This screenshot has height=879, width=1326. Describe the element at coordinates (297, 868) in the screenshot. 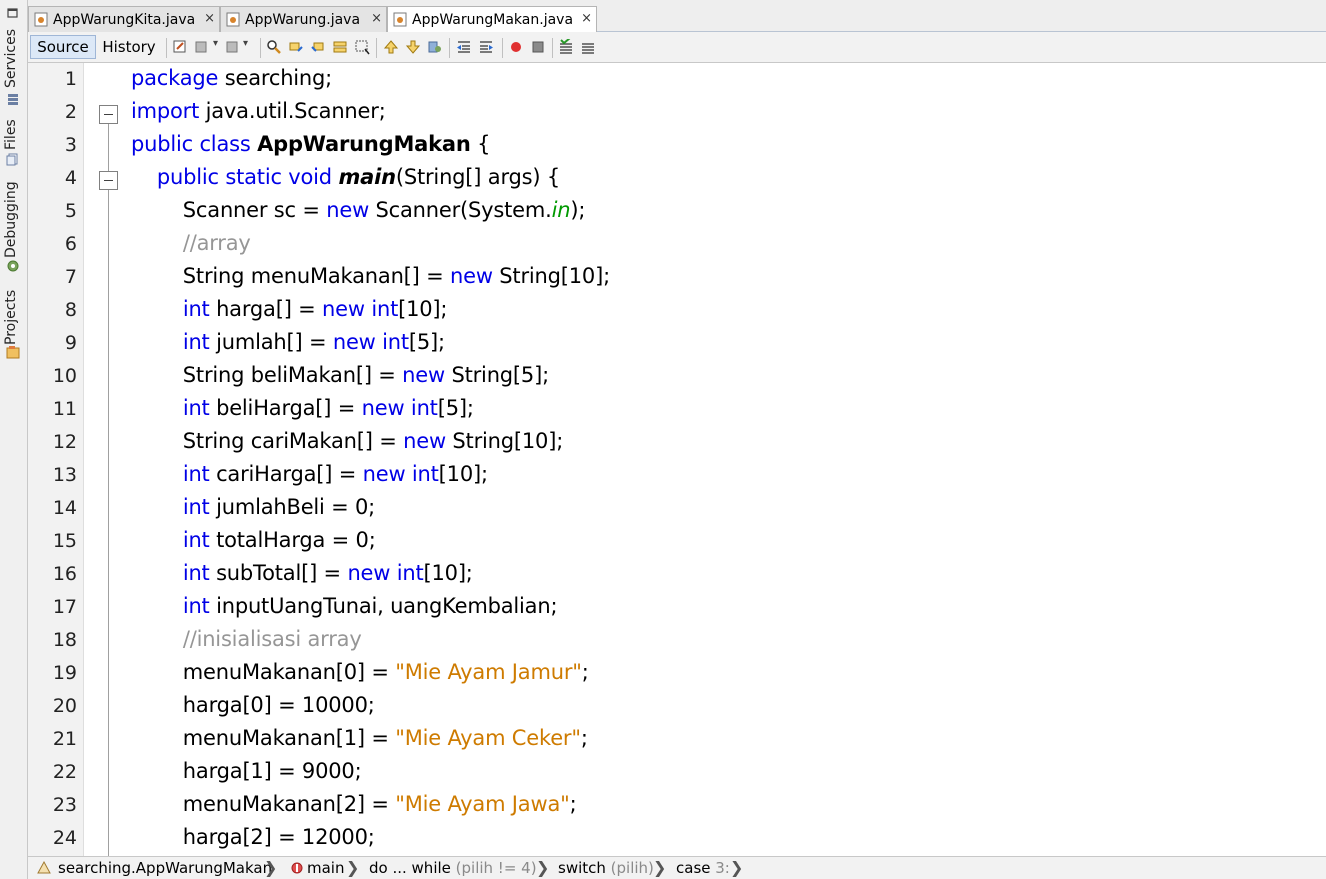

I see `method-icon` at that location.